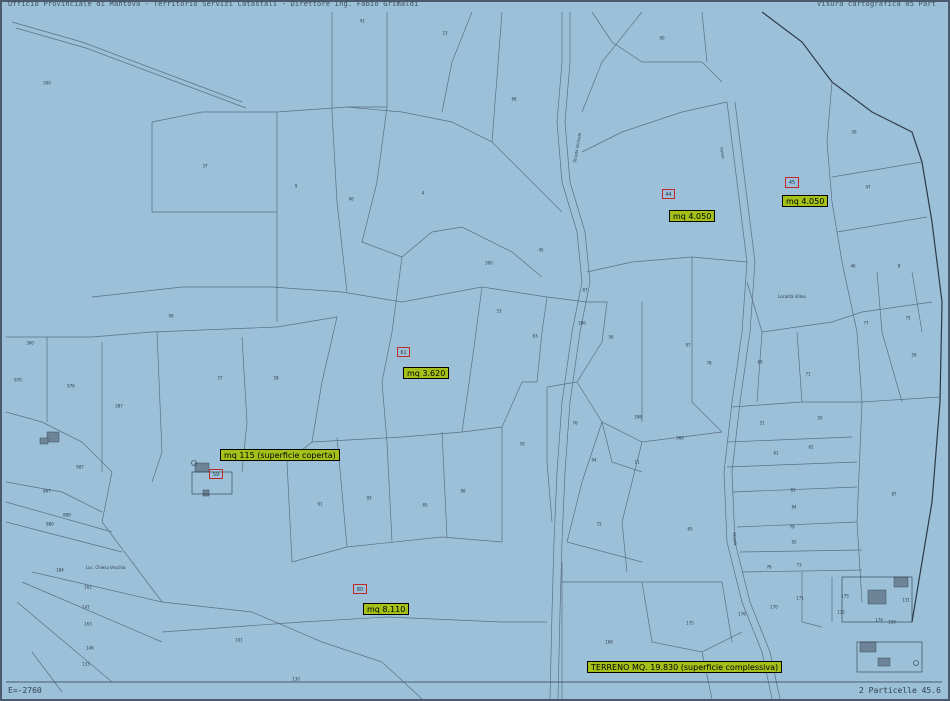 This screenshot has height=701, width=950. What do you see at coordinates (319, 504) in the screenshot?
I see `parcel-number: 91` at bounding box center [319, 504].